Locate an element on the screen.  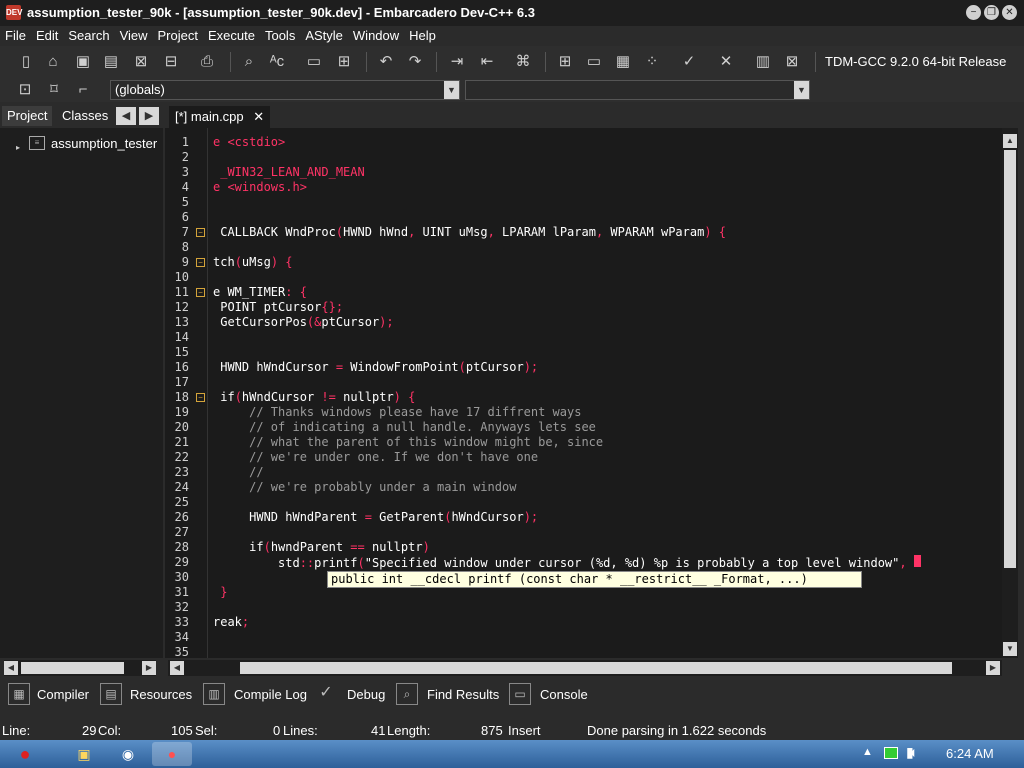
editor-horizontal-scrollbar: ◀ ▶ is located at coordinates (585, 668).